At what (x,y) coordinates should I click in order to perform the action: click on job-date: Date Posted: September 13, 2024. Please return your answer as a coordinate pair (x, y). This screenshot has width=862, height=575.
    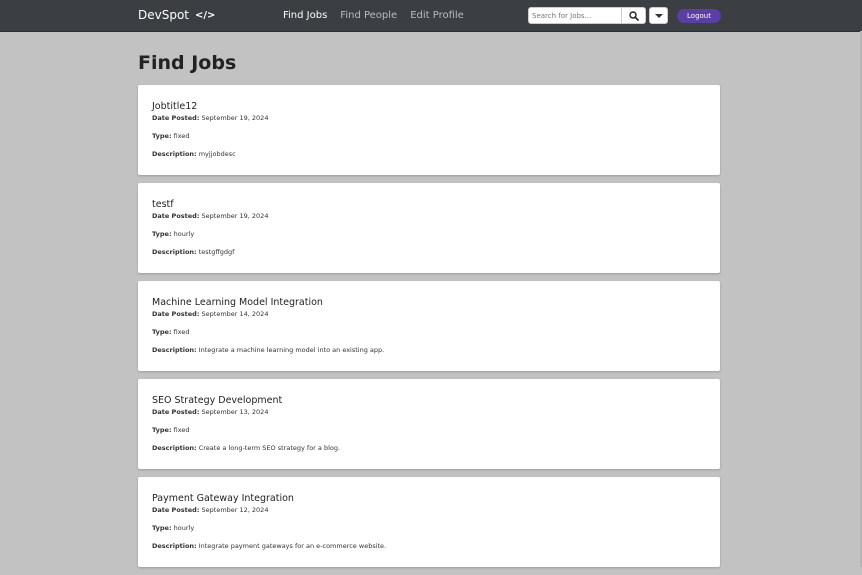
    Looking at the image, I should click on (429, 412).